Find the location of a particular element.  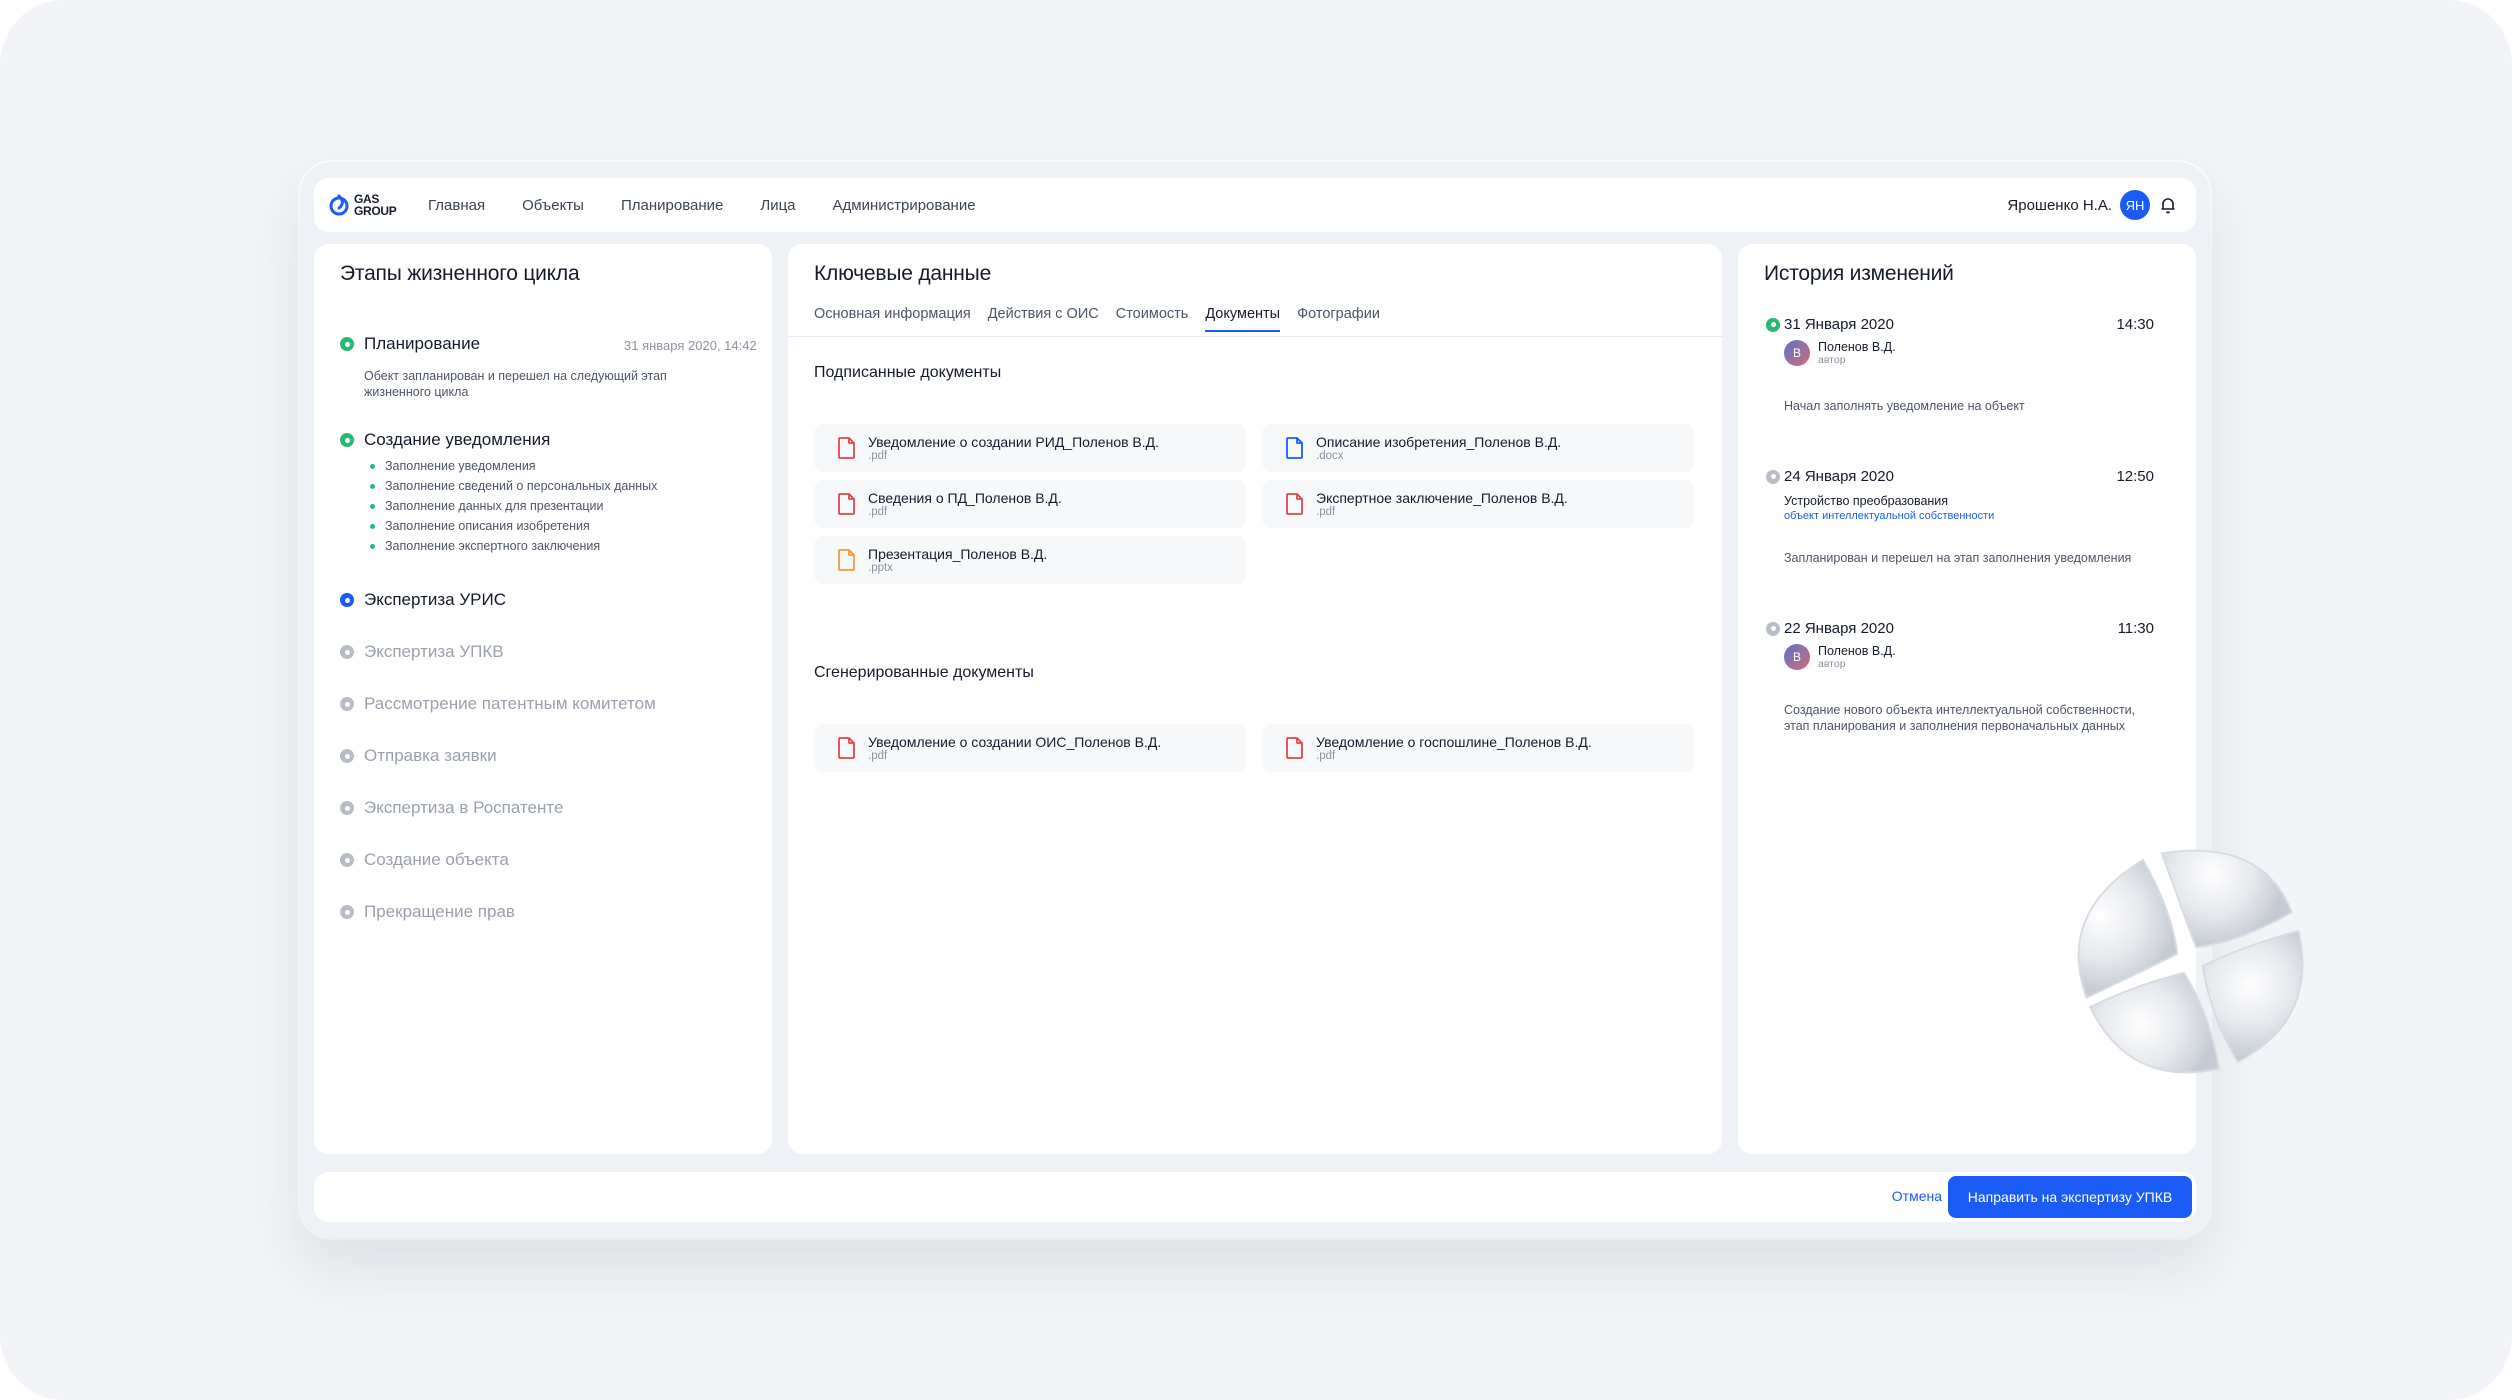

bell-icon is located at coordinates (2168, 205).